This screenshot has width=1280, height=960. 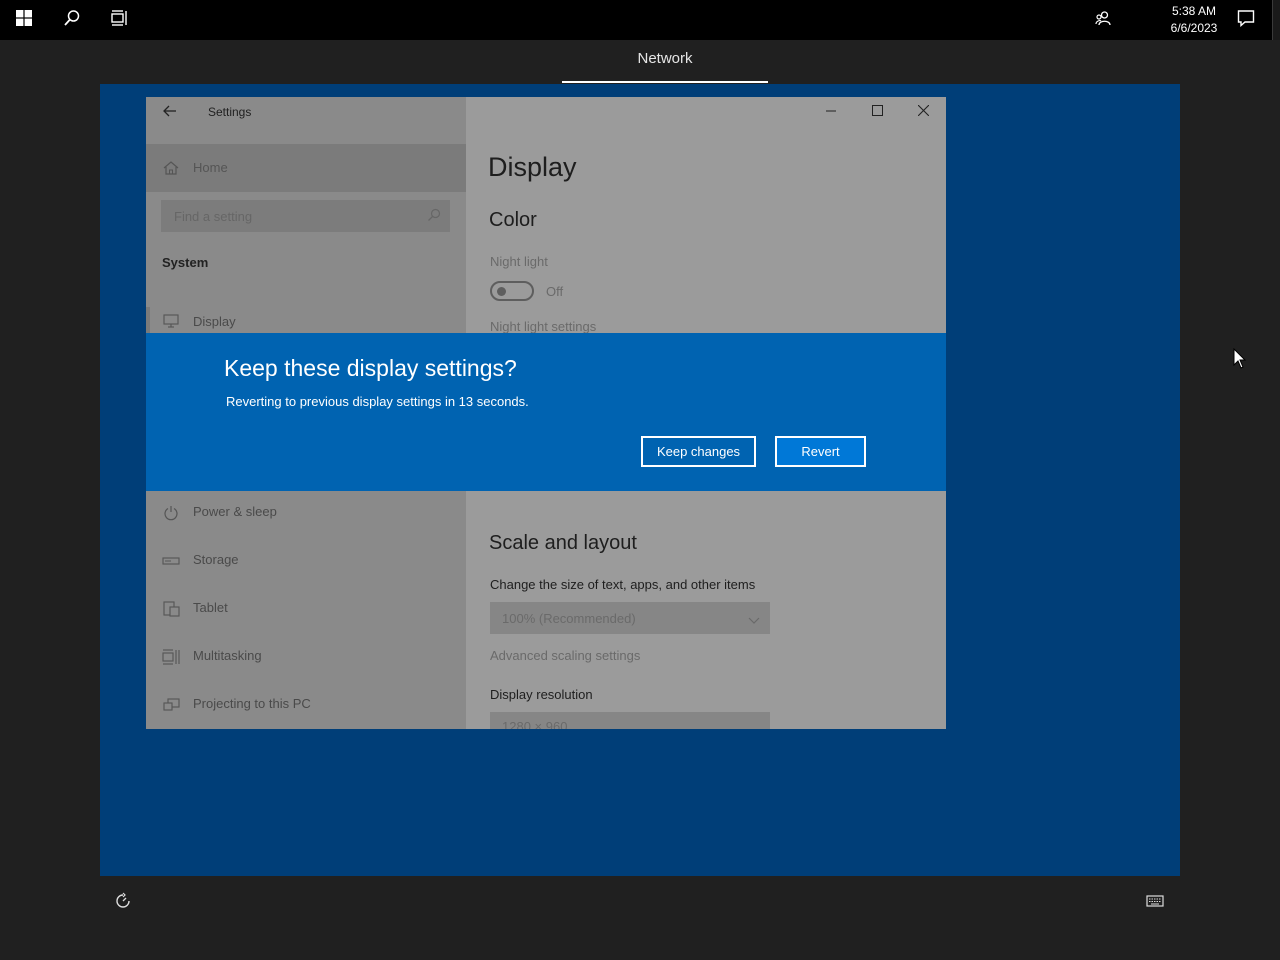 I want to click on projecting-icon, so click(x=171, y=705).